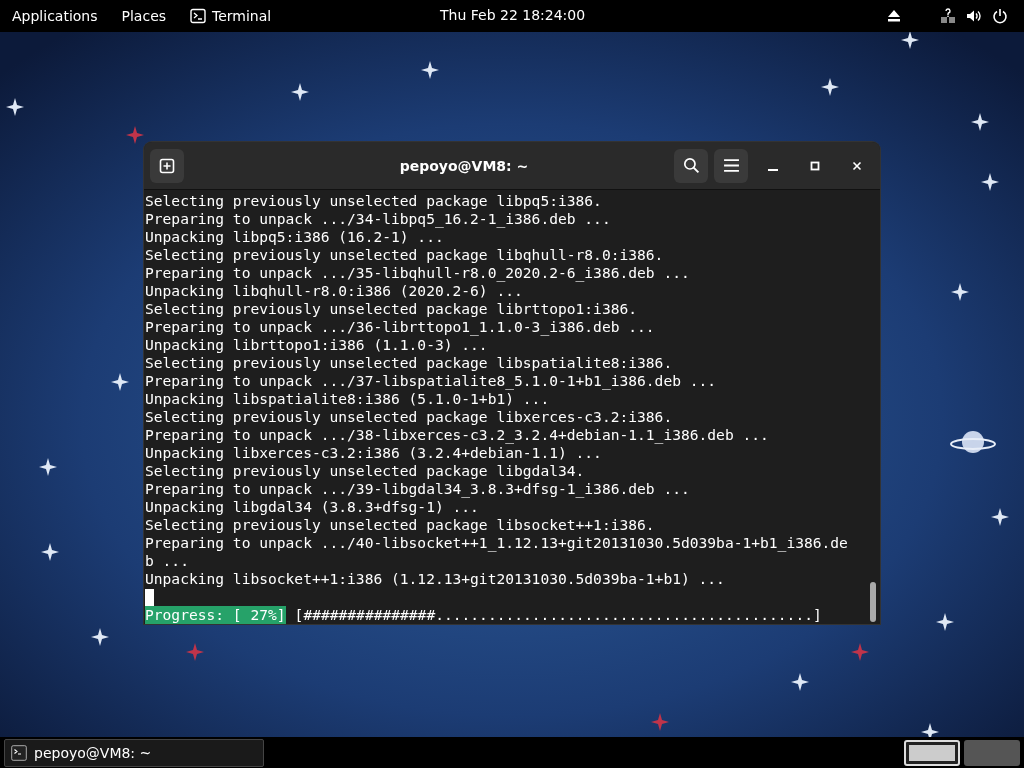 This screenshot has width=1024, height=768. I want to click on terminal-line: Selecting previously unselected package libxerces-c3.2:i386., so click(409, 417).